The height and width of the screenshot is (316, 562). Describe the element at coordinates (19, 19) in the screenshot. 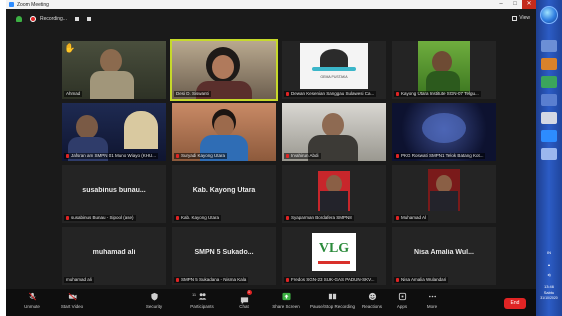

I see `meeting-info-shield-icon` at that location.